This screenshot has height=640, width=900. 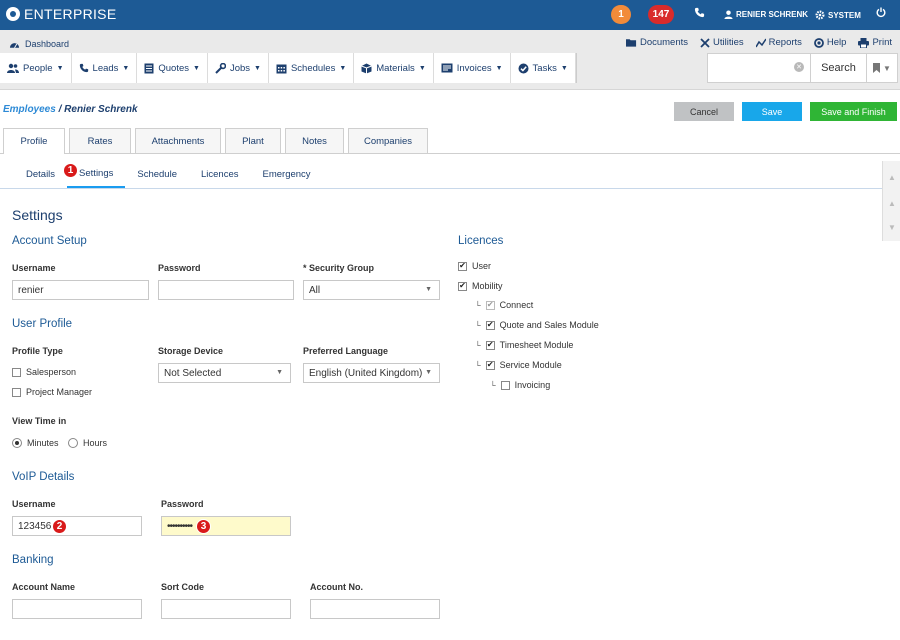 What do you see at coordinates (226, 526) in the screenshot?
I see `voip-password-field: ••••••••••` at bounding box center [226, 526].